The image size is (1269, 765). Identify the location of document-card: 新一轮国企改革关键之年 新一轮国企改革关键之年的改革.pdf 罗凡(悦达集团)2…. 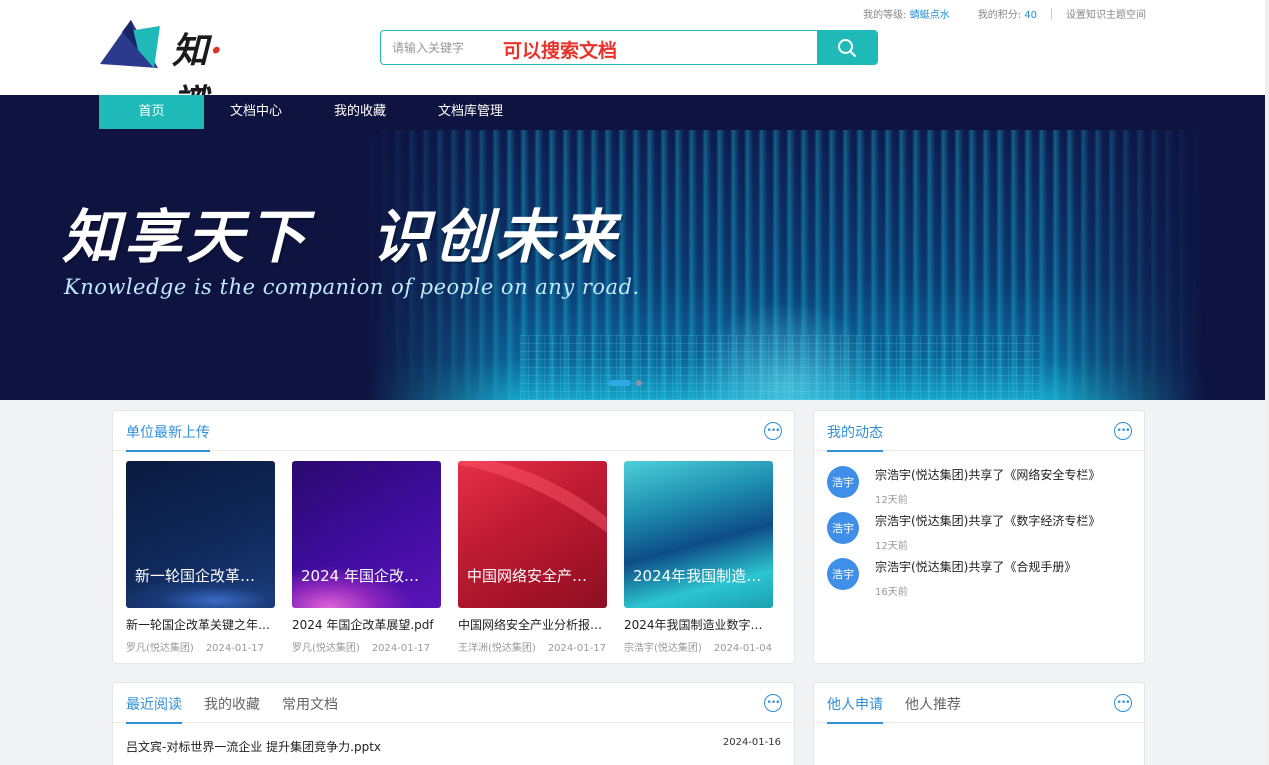
(200, 557).